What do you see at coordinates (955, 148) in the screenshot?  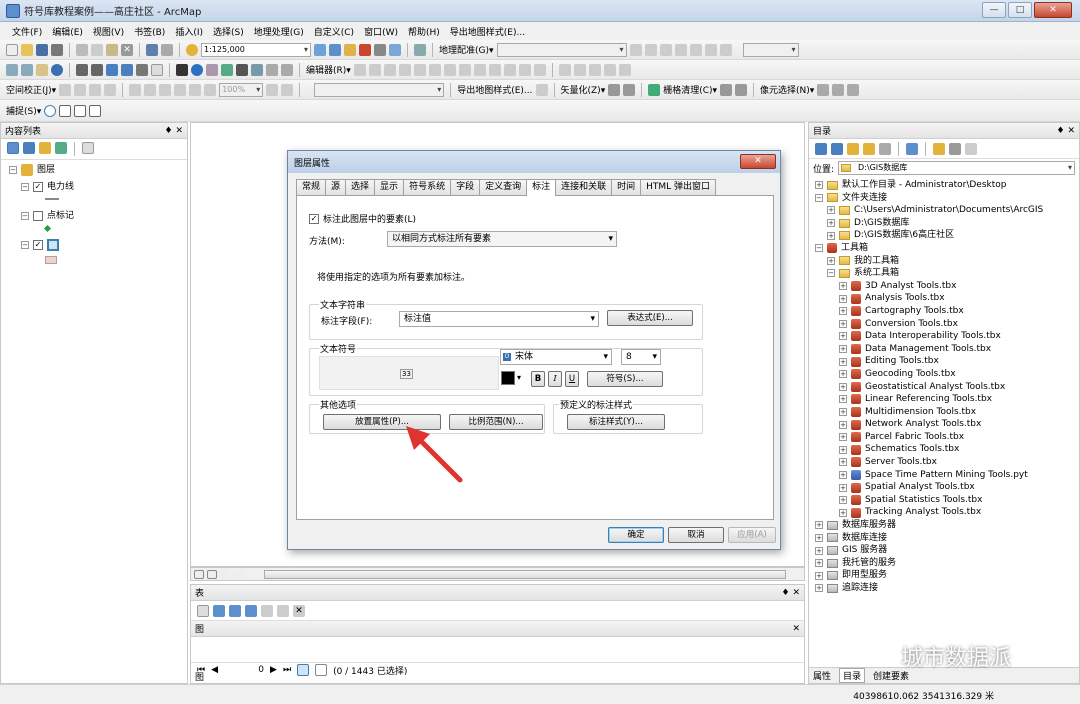 I see `disconnect-folder-icon` at bounding box center [955, 148].